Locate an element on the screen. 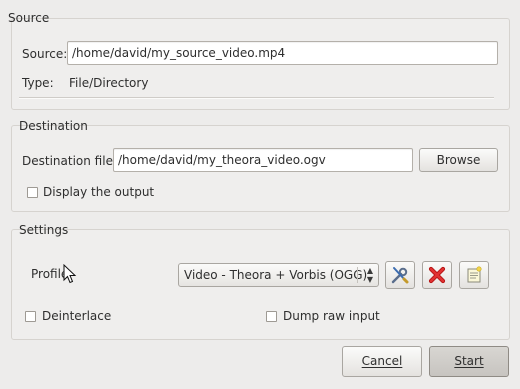 Image resolution: width=520 pixels, height=389 pixels. edit-profile-button is located at coordinates (400, 275).